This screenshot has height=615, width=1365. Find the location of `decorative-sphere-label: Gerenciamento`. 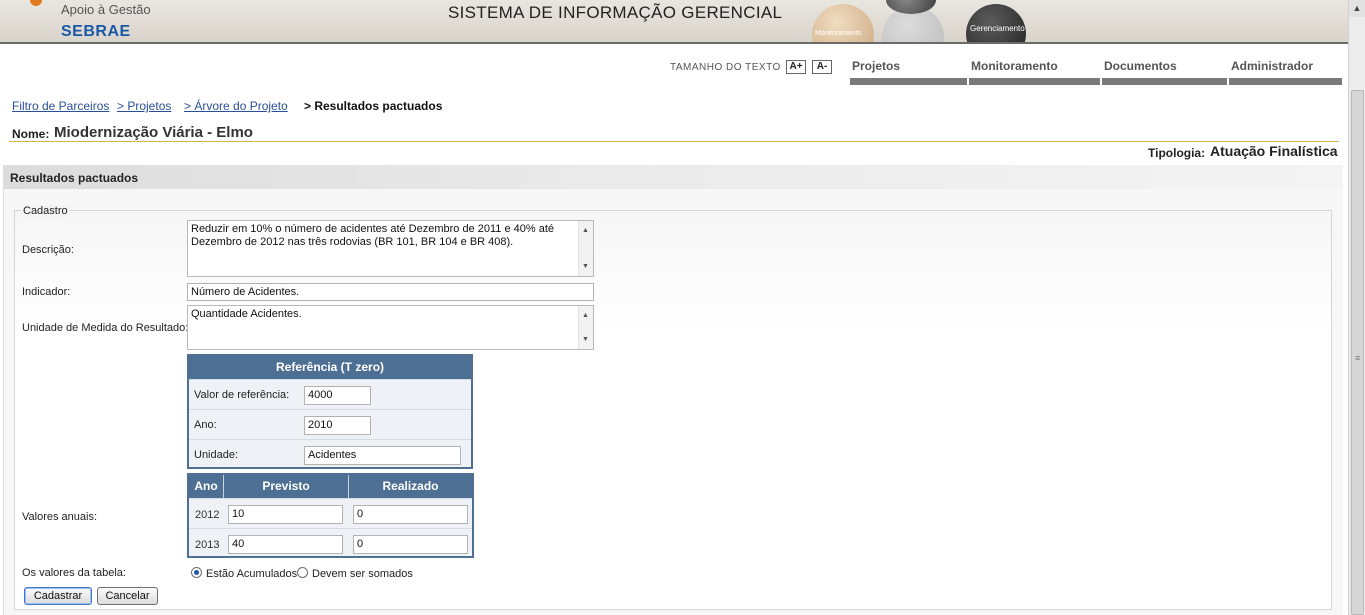

decorative-sphere-label: Gerenciamento is located at coordinates (997, 28).